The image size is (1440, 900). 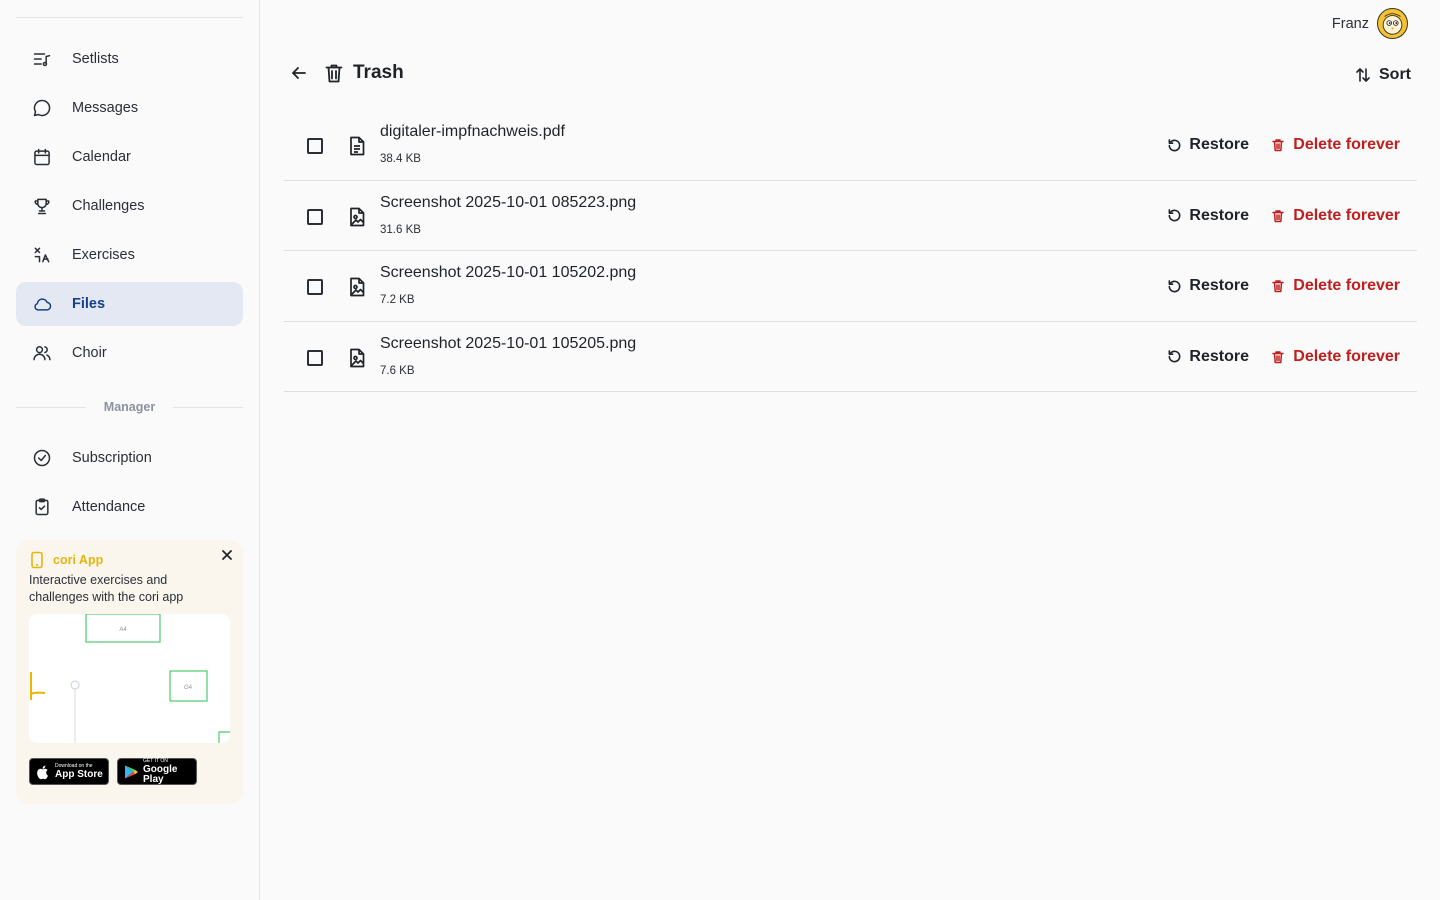 I want to click on preview-label-a4: A4, so click(x=123, y=630).